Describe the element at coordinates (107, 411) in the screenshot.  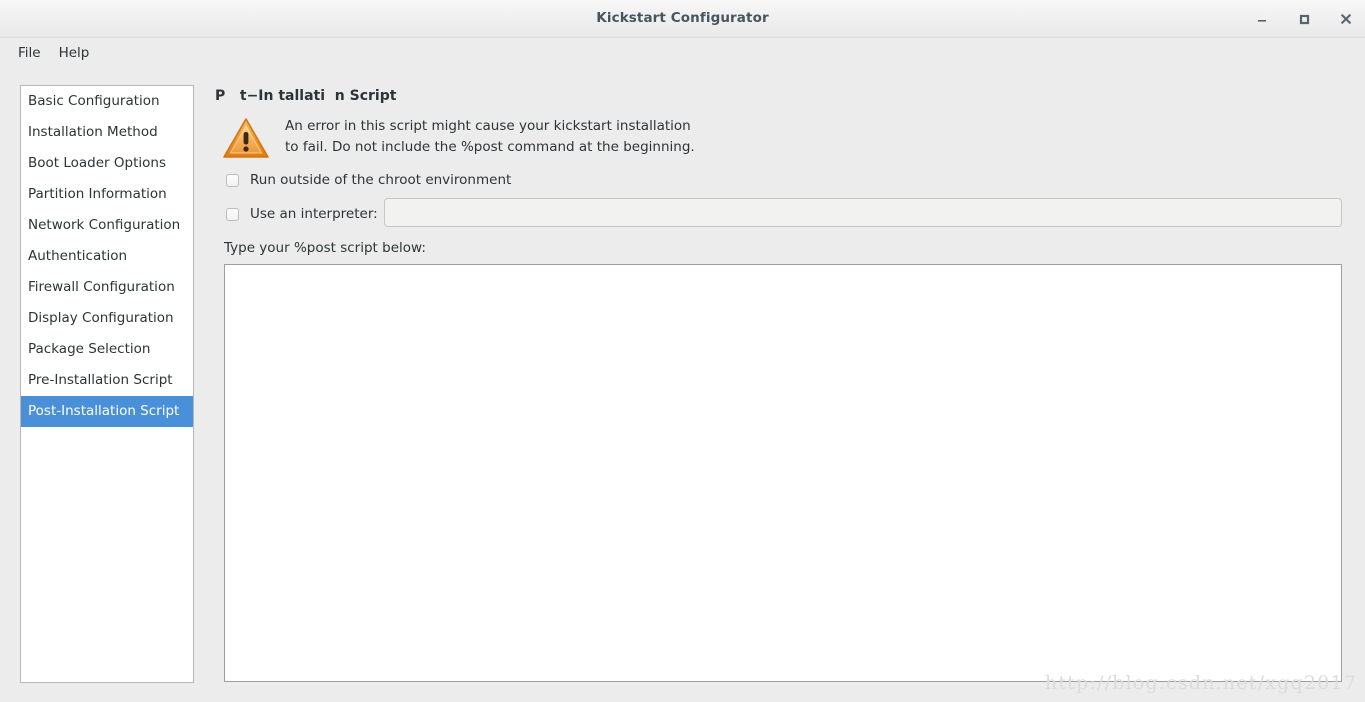
I see `sidebar-item-post-installation-script: Post-Installation Script` at that location.